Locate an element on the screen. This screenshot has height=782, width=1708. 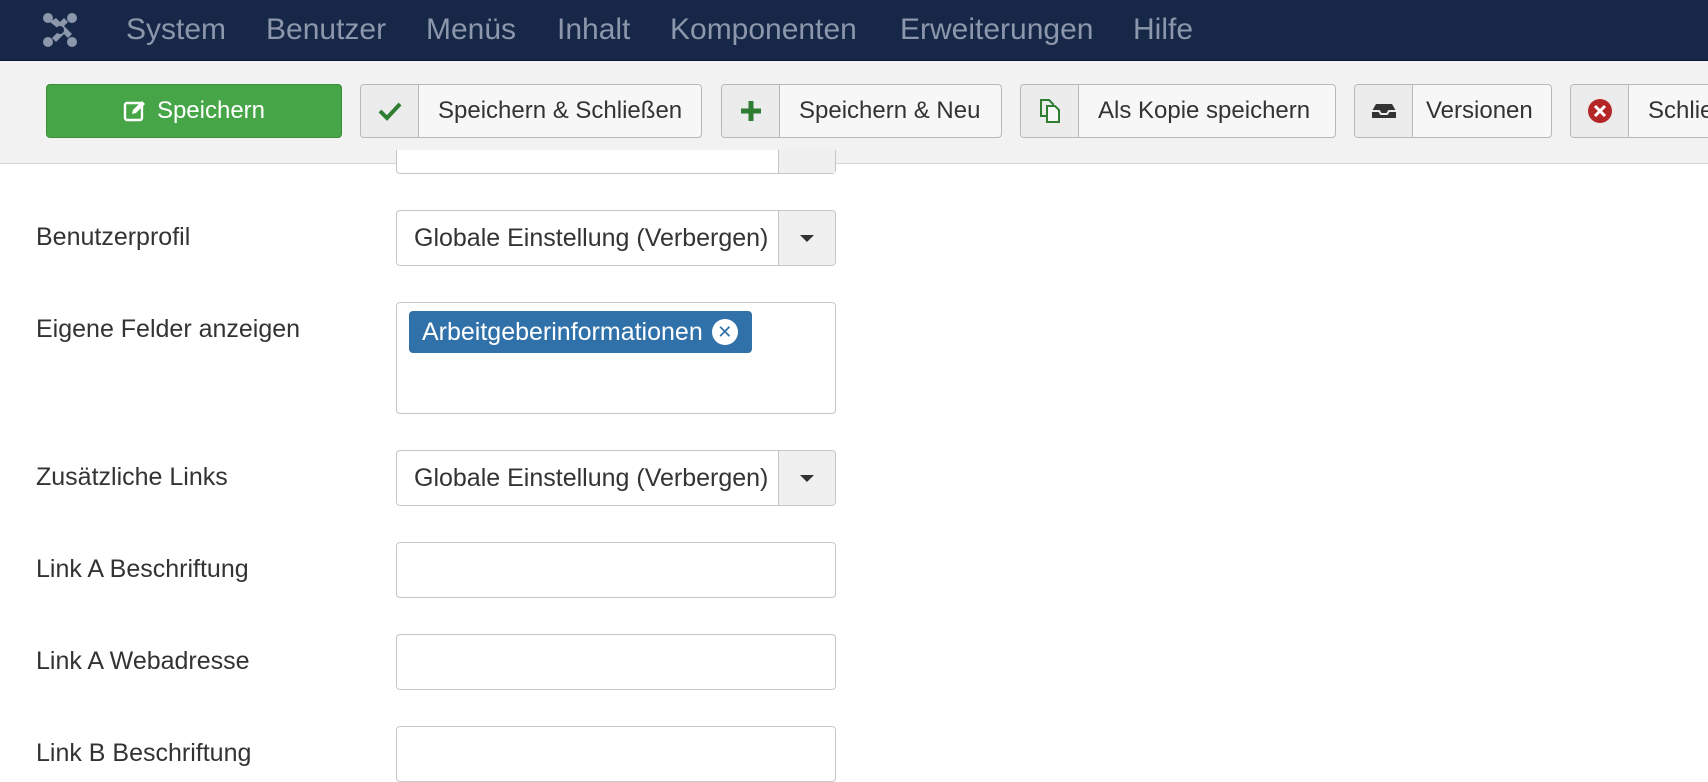
nav-item-menus: Menüs is located at coordinates (471, 30).